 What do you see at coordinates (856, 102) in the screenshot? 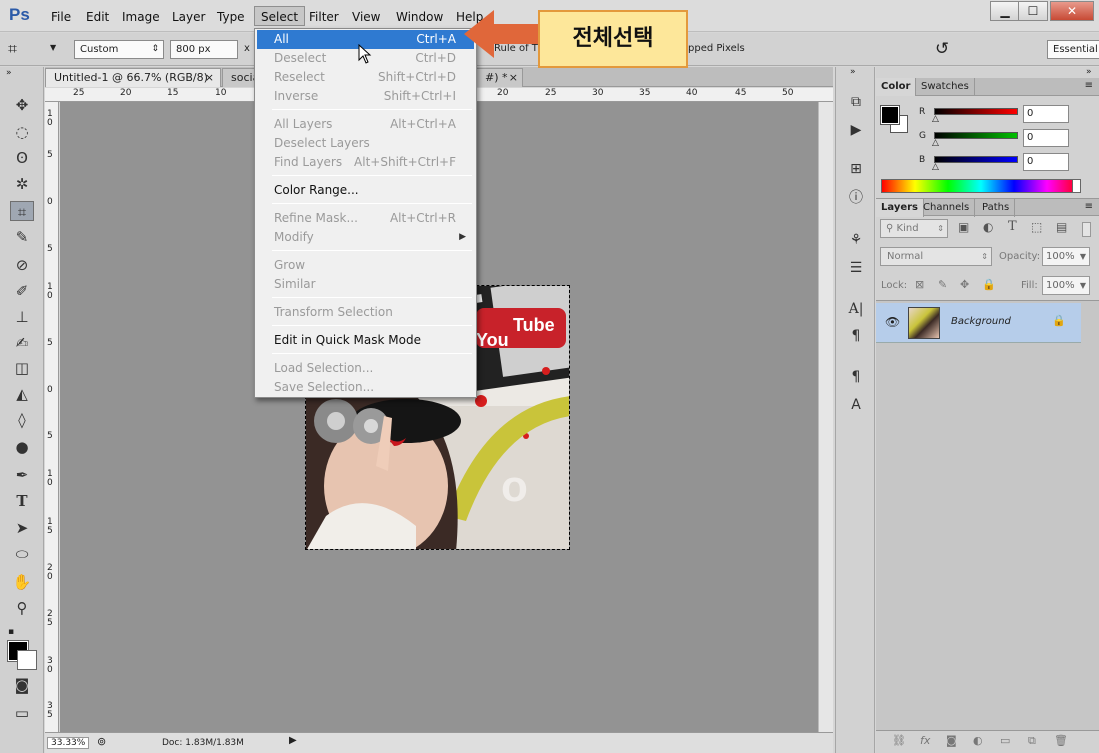
I see `history-panel-icon: ⧉` at bounding box center [856, 102].